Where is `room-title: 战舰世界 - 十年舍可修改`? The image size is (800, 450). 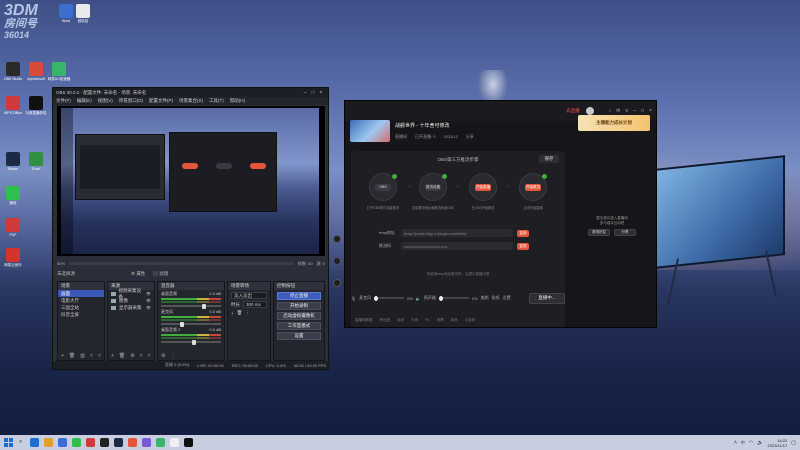
room-title: 战舰世界 - 十年舍可修改 is located at coordinates (434, 125).